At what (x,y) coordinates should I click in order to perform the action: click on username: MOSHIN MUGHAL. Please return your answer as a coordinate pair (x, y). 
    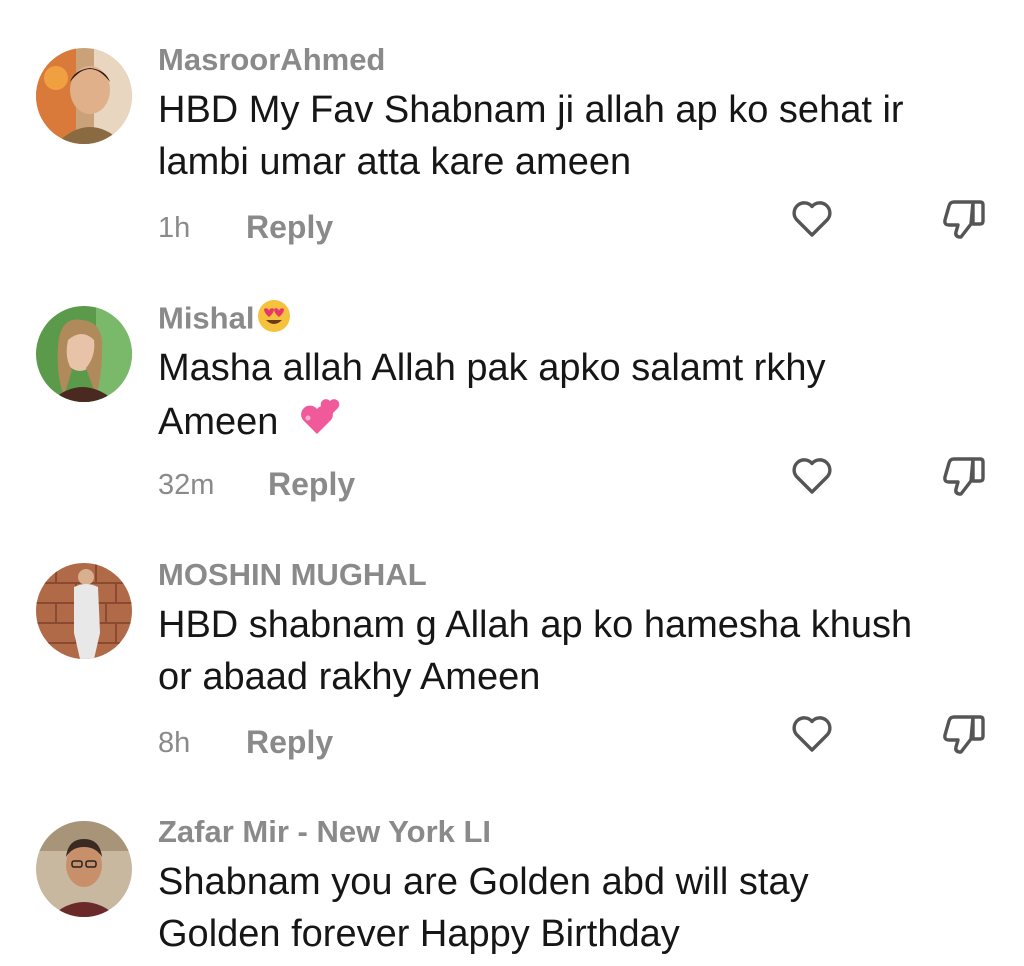
    Looking at the image, I should click on (292, 575).